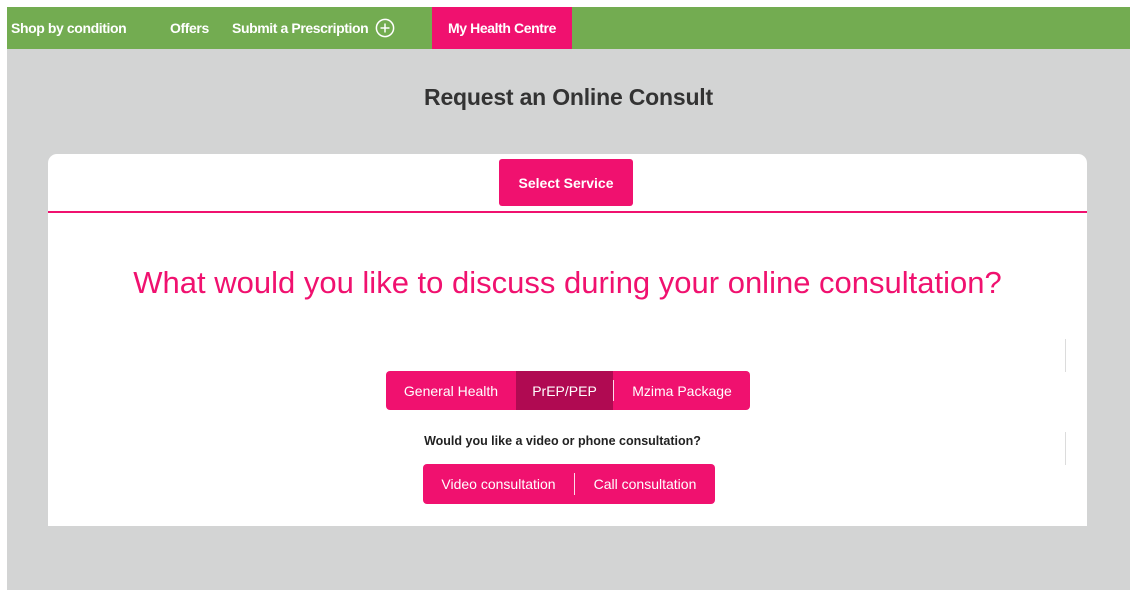 This screenshot has width=1130, height=590. I want to click on service-option-label: General Health, so click(451, 390).